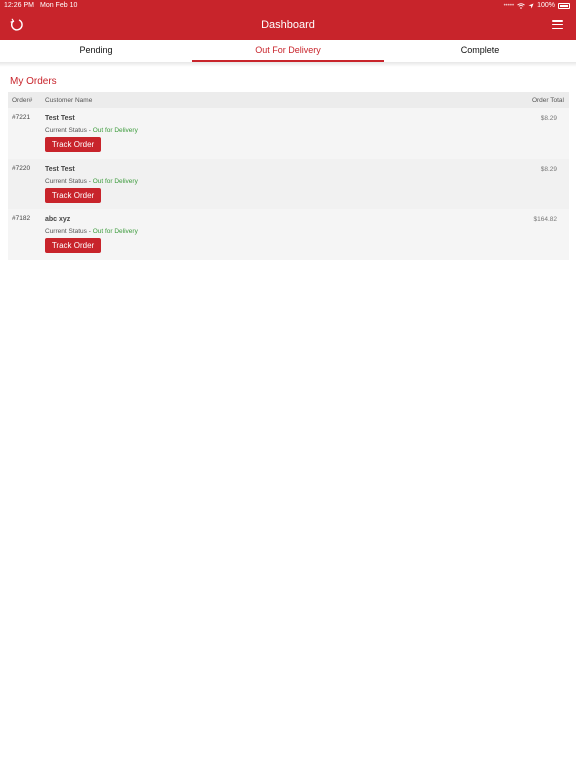  Describe the element at coordinates (21, 168) in the screenshot. I see `order-number: #7220` at that location.